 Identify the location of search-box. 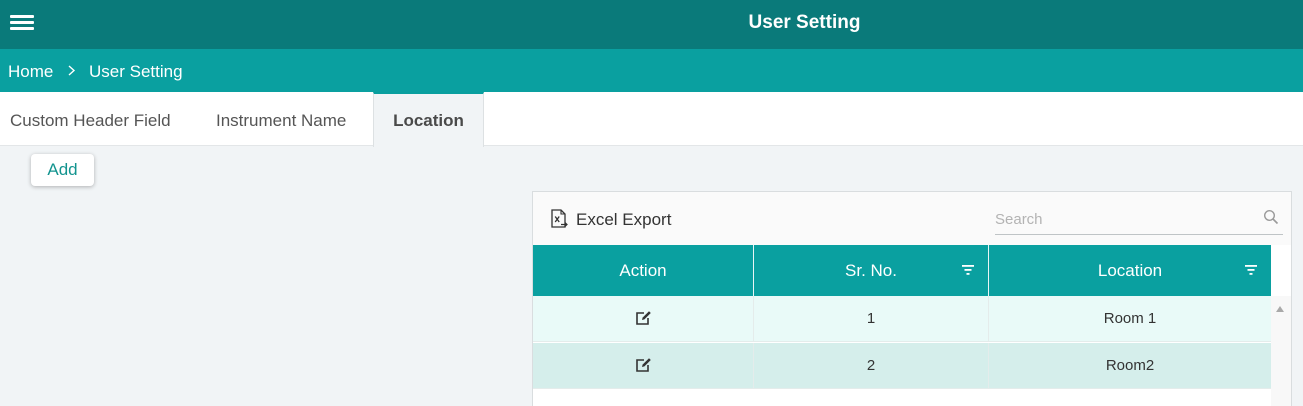
(1139, 220).